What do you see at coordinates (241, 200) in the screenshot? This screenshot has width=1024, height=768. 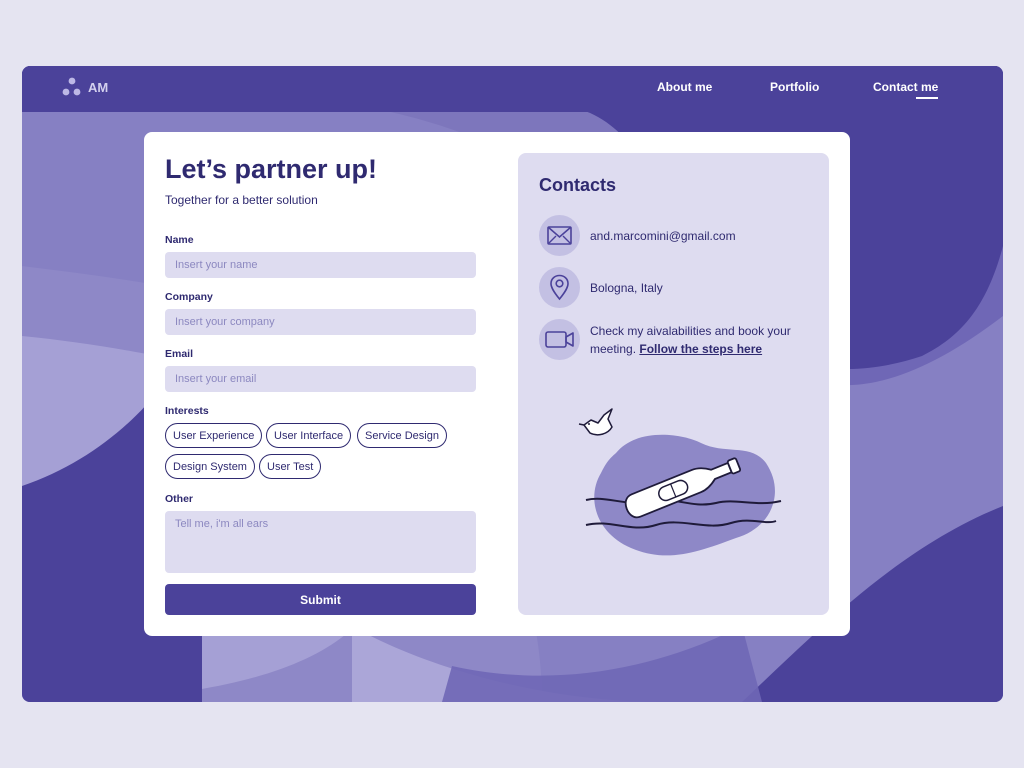 I see `page-subtitle: Together for a better solution` at bounding box center [241, 200].